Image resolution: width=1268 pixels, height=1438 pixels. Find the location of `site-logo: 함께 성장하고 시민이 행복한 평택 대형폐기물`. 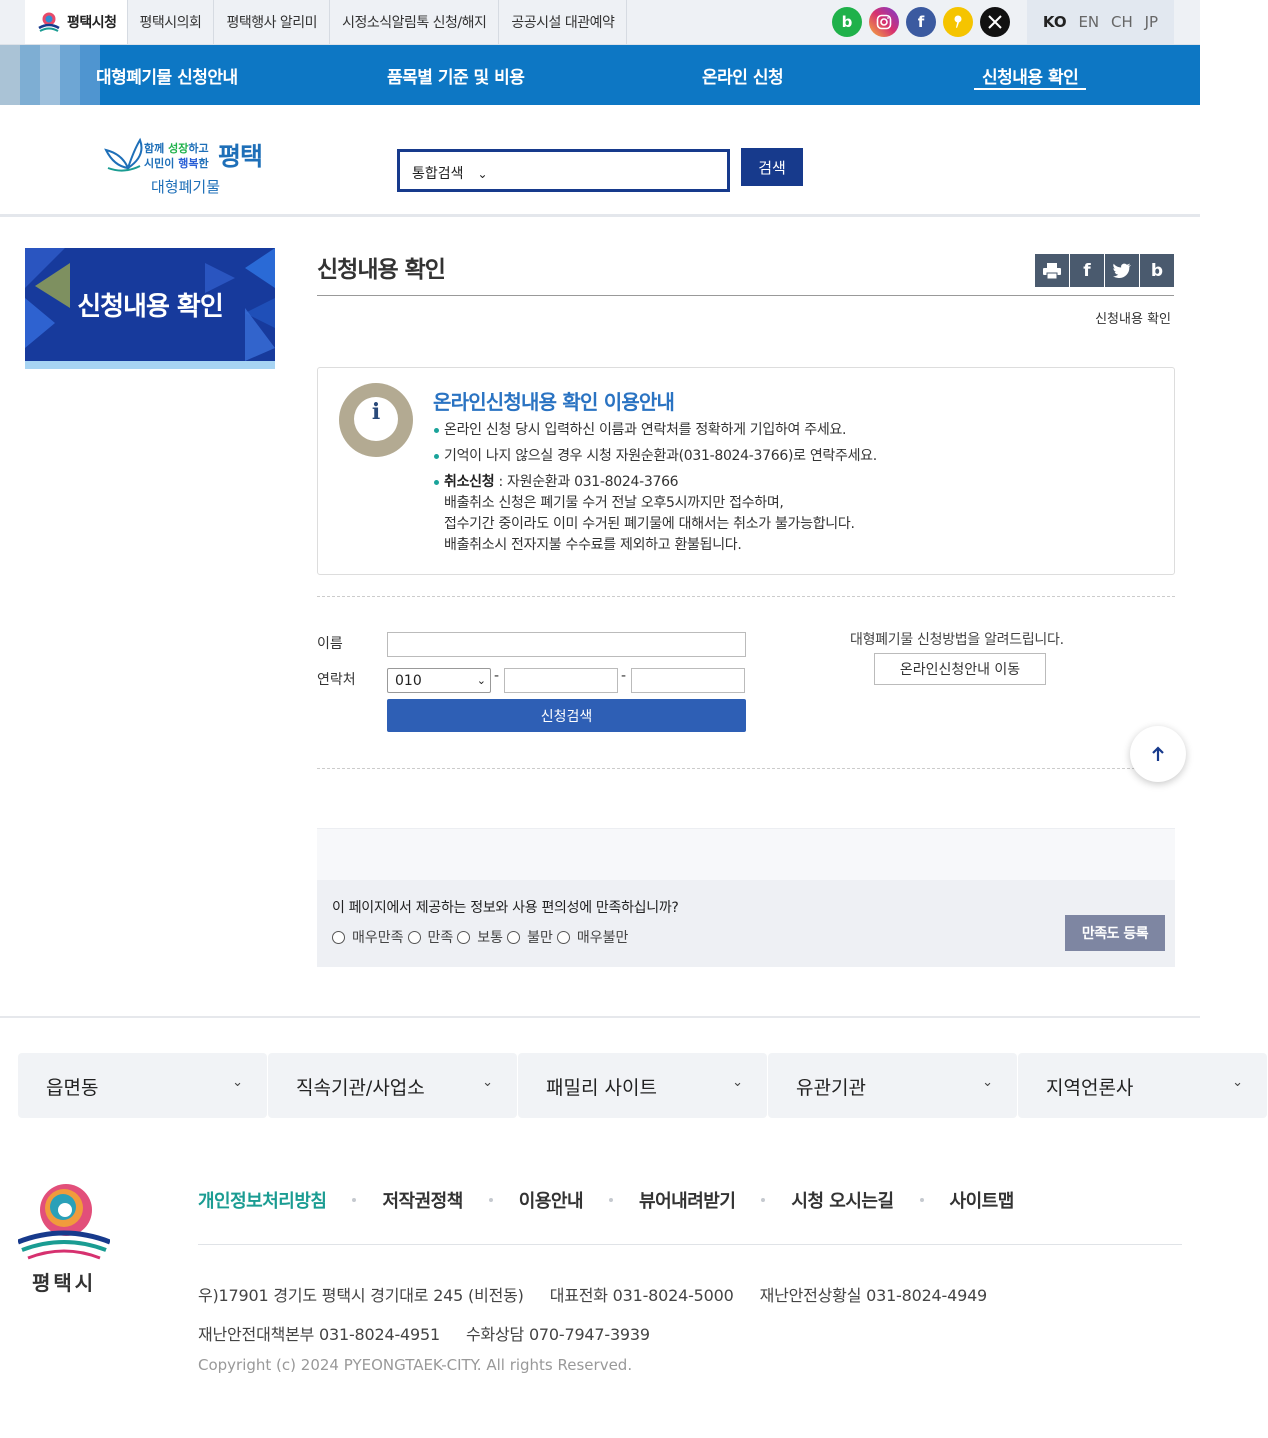

site-logo: 함께 성장하고 시민이 행복한 평택 대형폐기물 is located at coordinates (189, 167).